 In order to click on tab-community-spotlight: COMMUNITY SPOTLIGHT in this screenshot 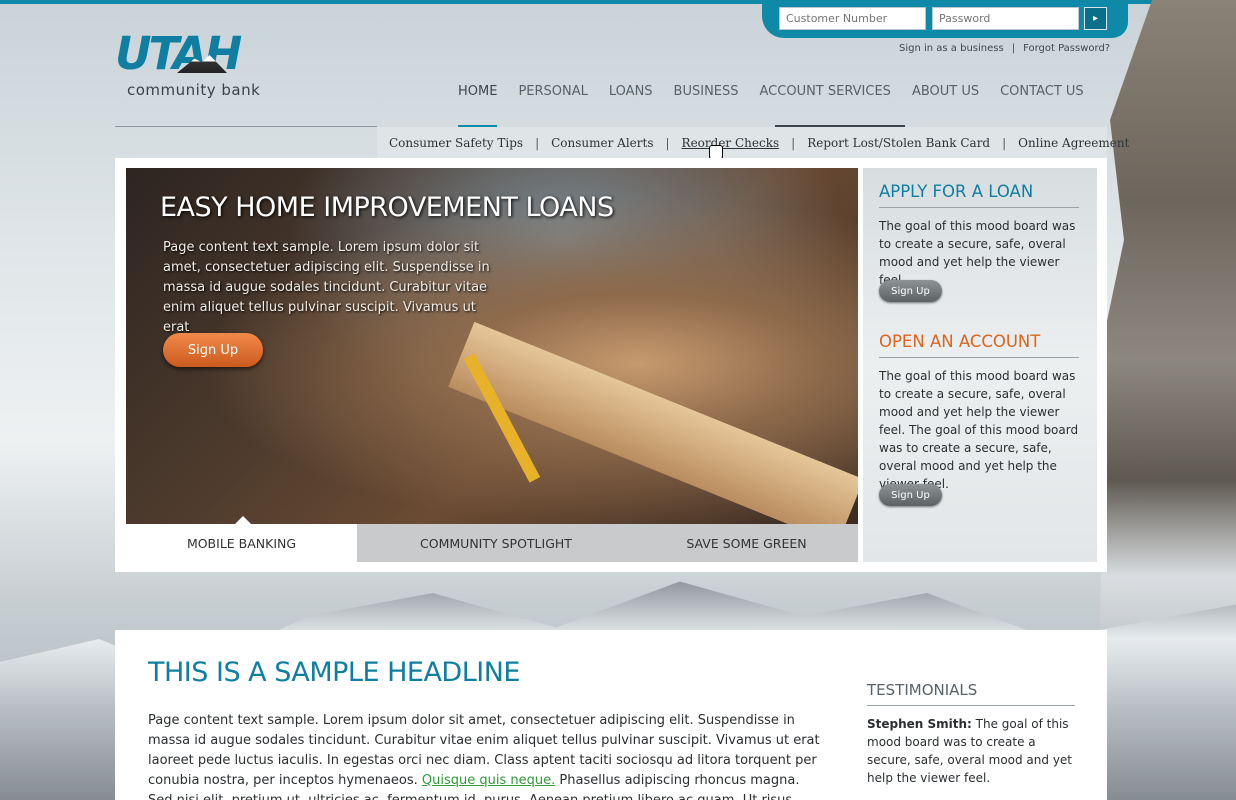, I will do `click(496, 543)`.